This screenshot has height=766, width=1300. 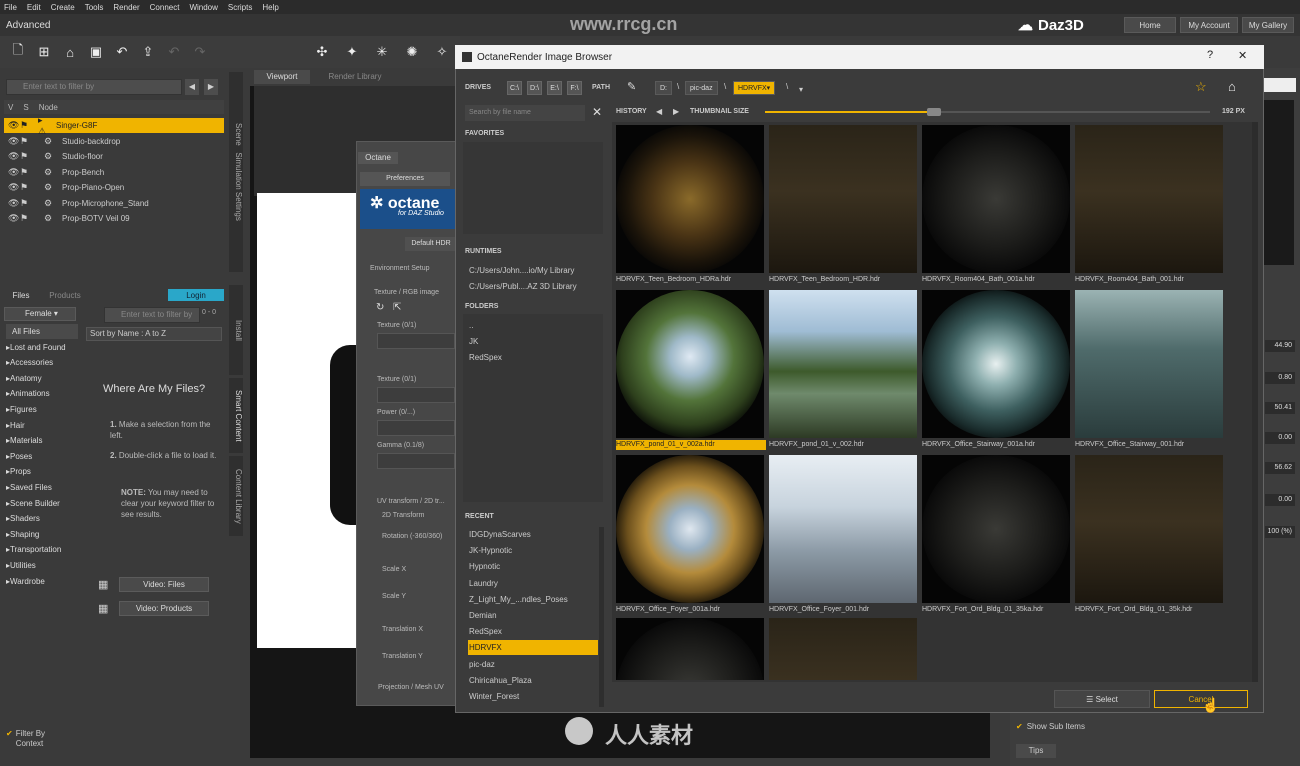 What do you see at coordinates (63, 7) in the screenshot?
I see `menu-create: Create` at bounding box center [63, 7].